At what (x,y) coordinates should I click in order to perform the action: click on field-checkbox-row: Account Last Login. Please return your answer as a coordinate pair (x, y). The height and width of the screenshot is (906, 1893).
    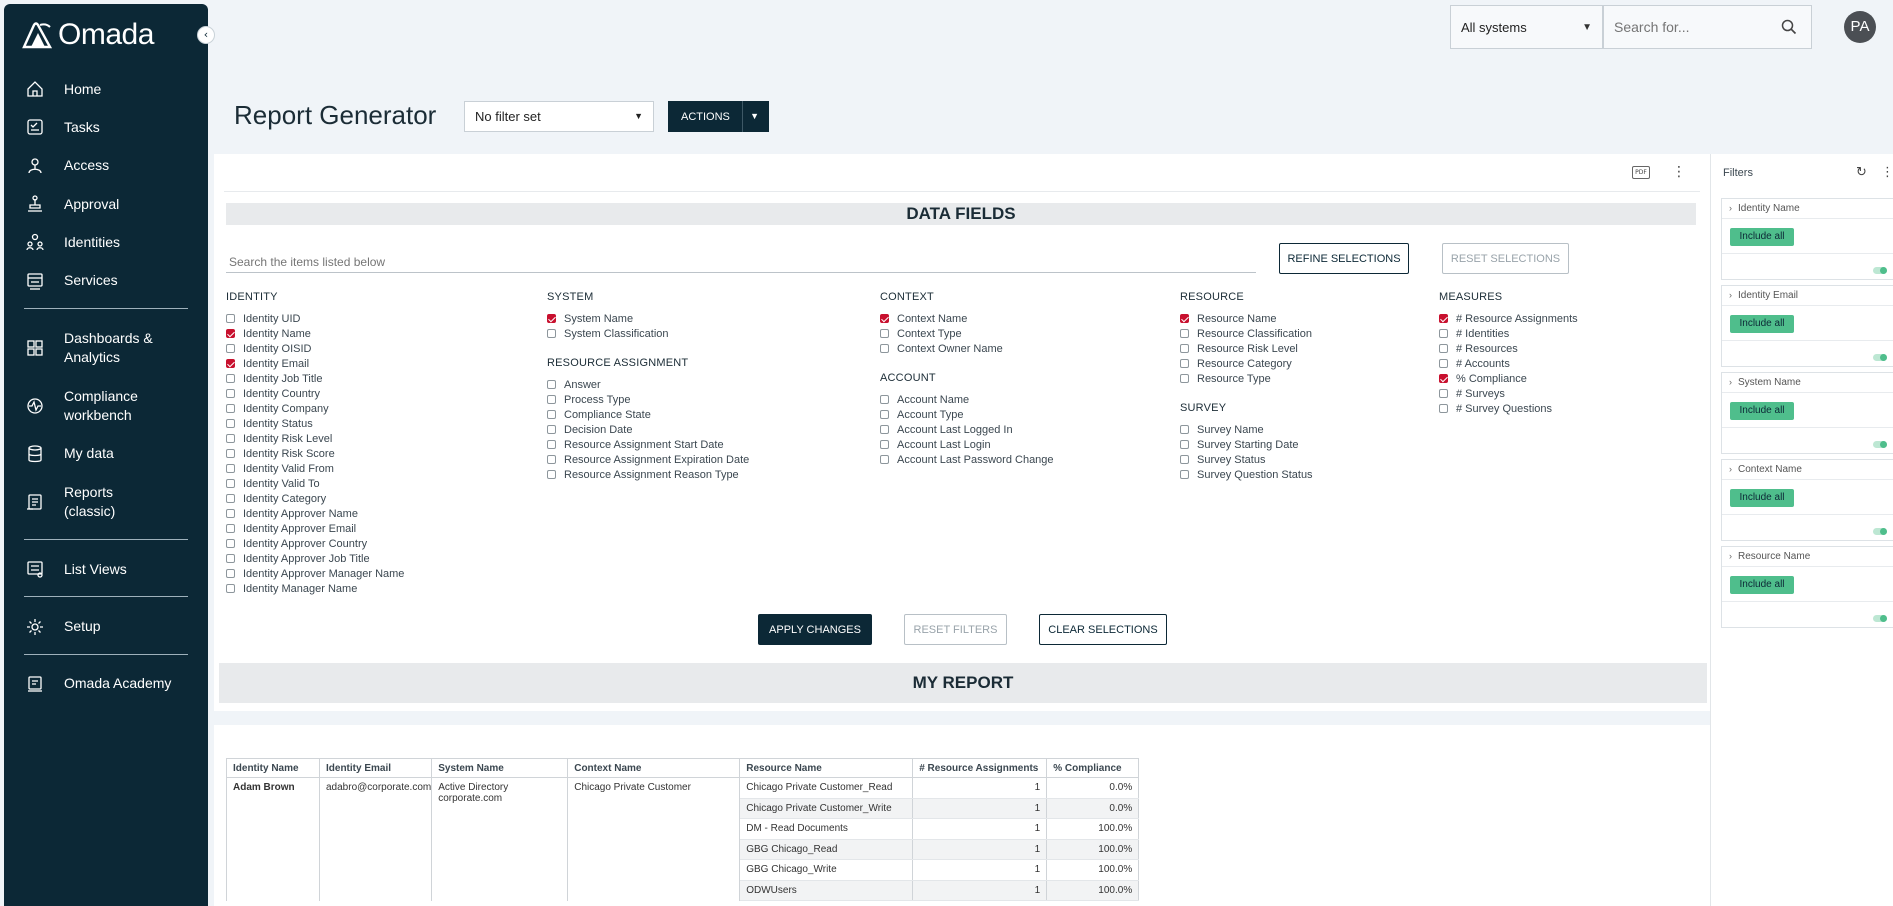
    Looking at the image, I should click on (967, 444).